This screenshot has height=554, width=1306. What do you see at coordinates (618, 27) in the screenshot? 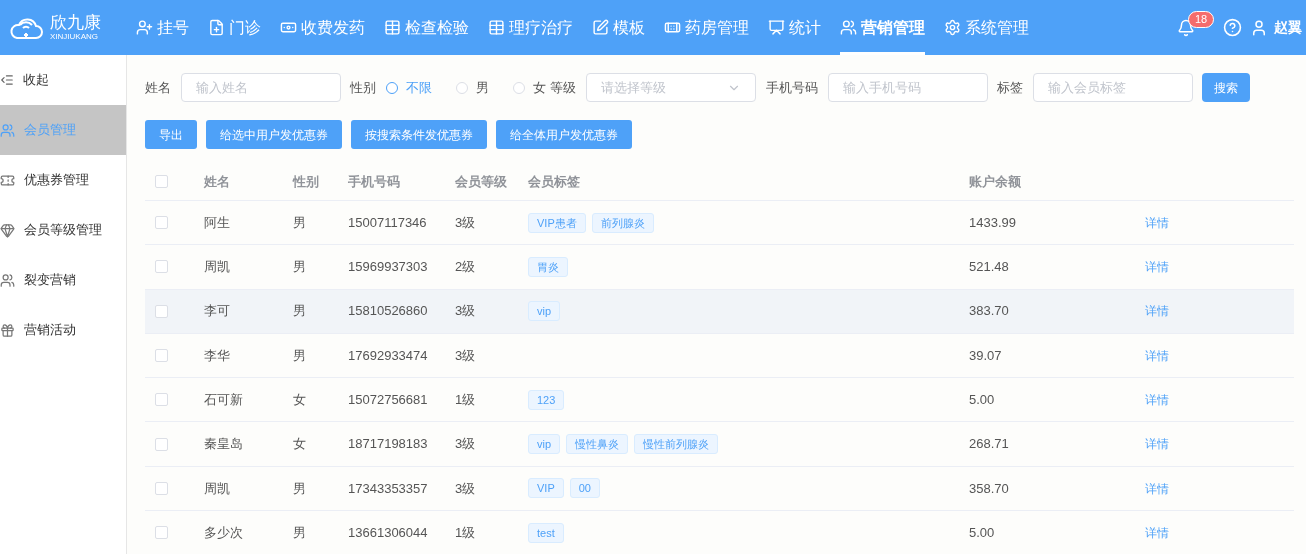
I see `nav-tab: 模板` at bounding box center [618, 27].